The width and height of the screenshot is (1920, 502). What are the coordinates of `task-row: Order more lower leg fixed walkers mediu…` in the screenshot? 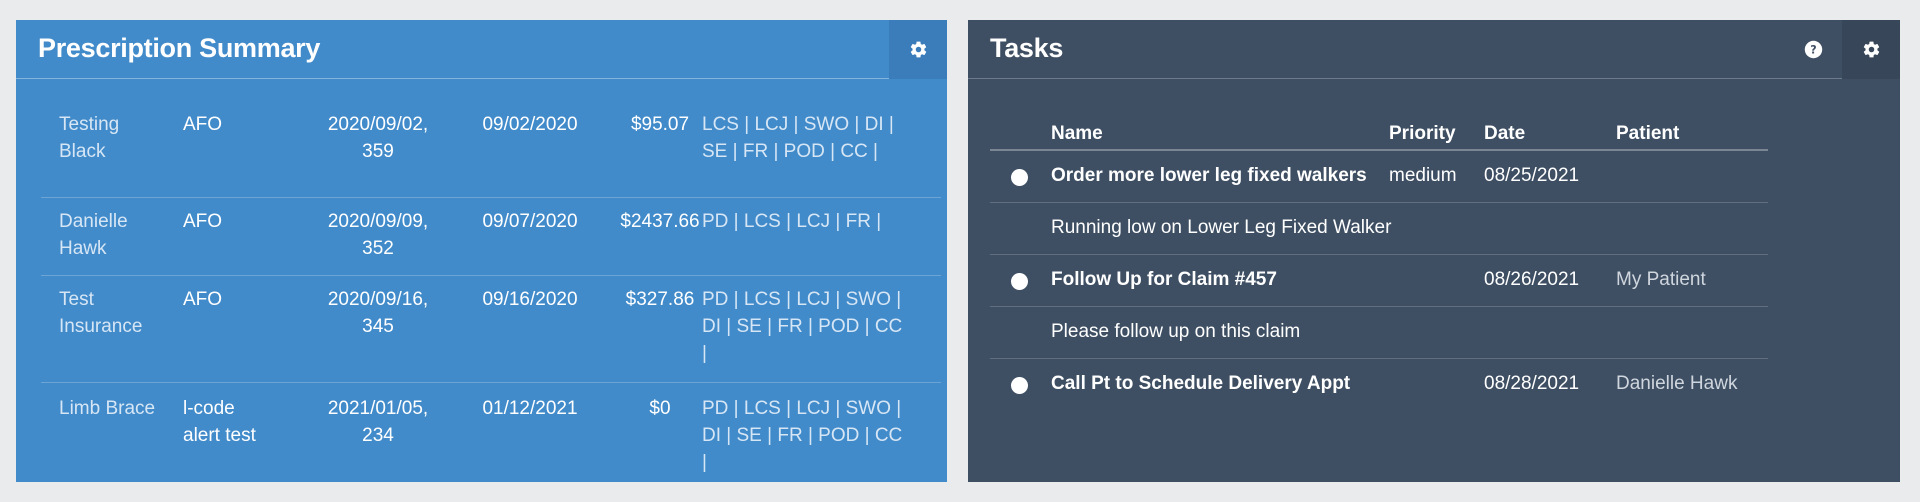 It's located at (1379, 177).